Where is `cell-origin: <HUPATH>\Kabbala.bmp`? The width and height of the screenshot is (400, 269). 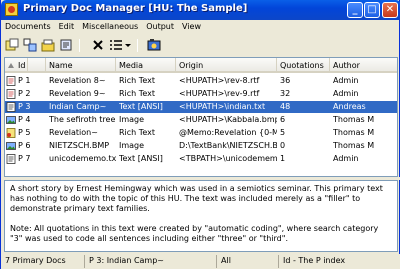 cell-origin: <HUPATH>\Kabbala.bmp is located at coordinates (228, 119).